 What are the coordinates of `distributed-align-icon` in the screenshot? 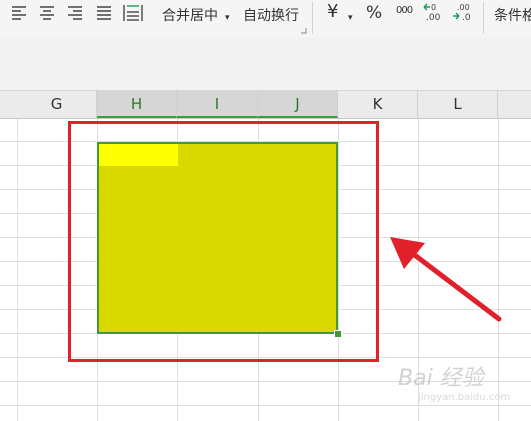 It's located at (133, 13).